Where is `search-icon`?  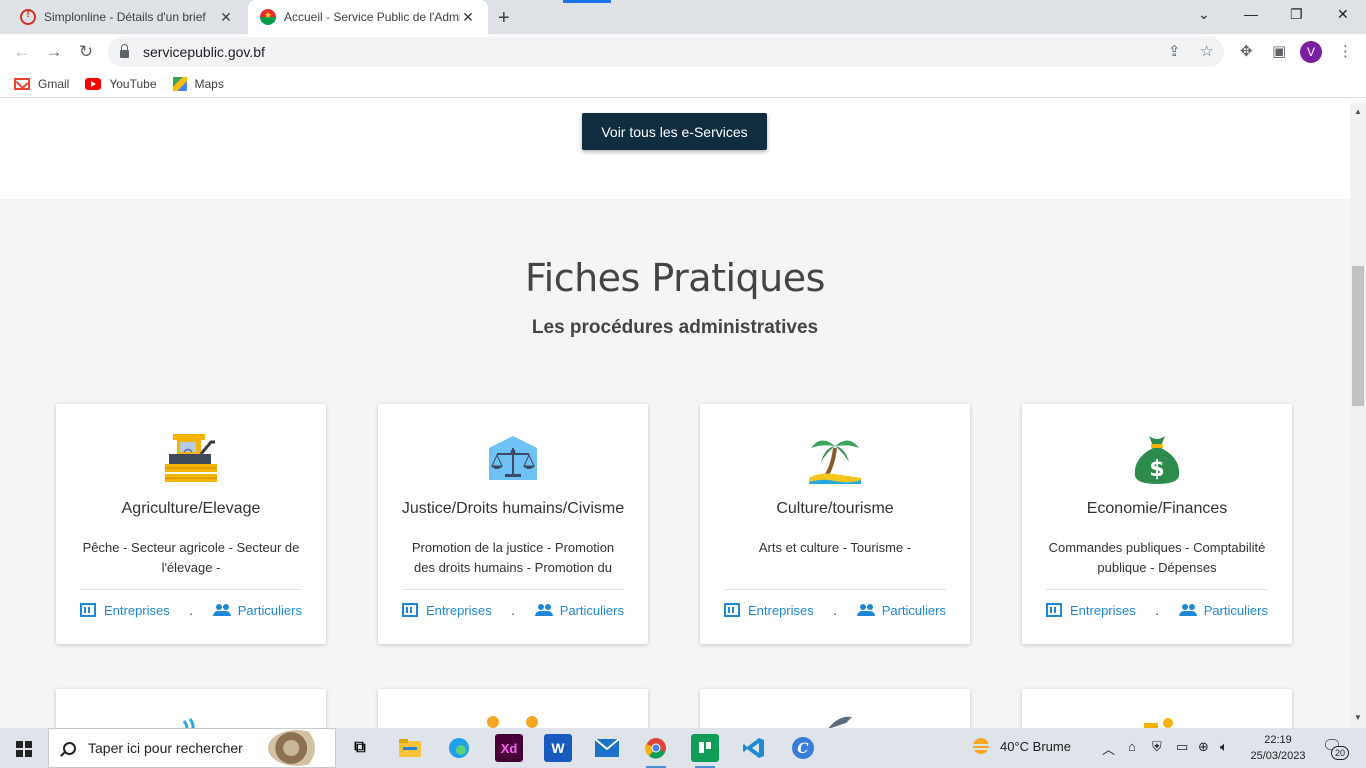
search-icon is located at coordinates (69, 748).